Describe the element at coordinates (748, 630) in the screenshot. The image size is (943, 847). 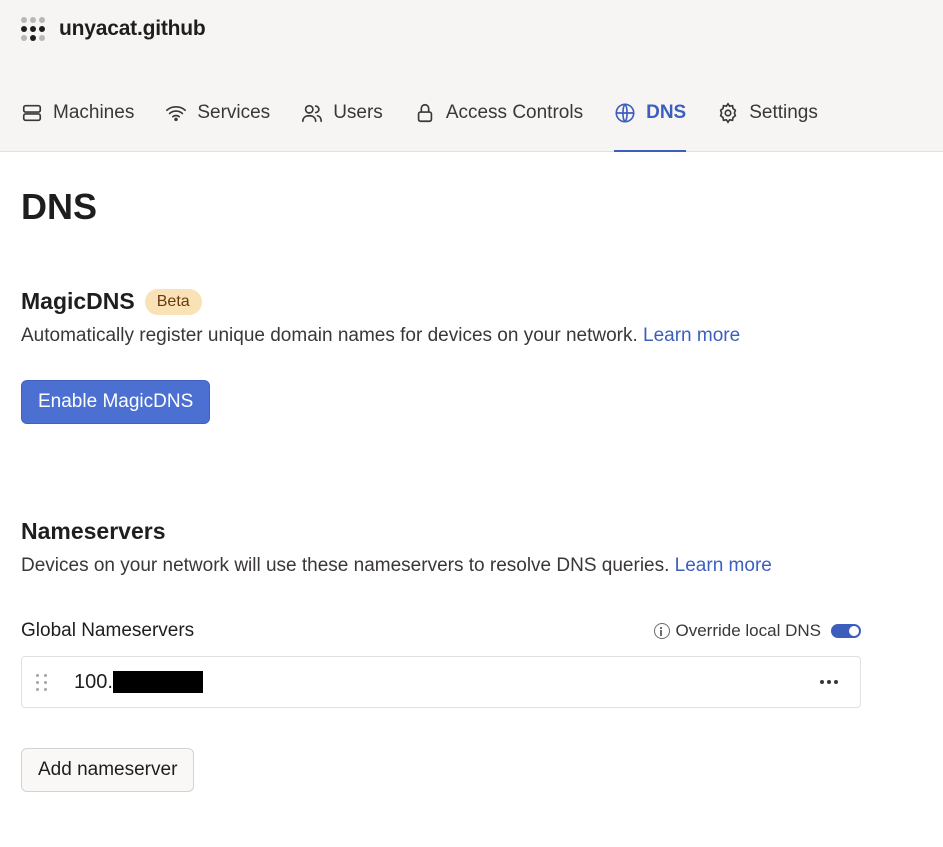
I see `override-label: Override local DNS` at that location.